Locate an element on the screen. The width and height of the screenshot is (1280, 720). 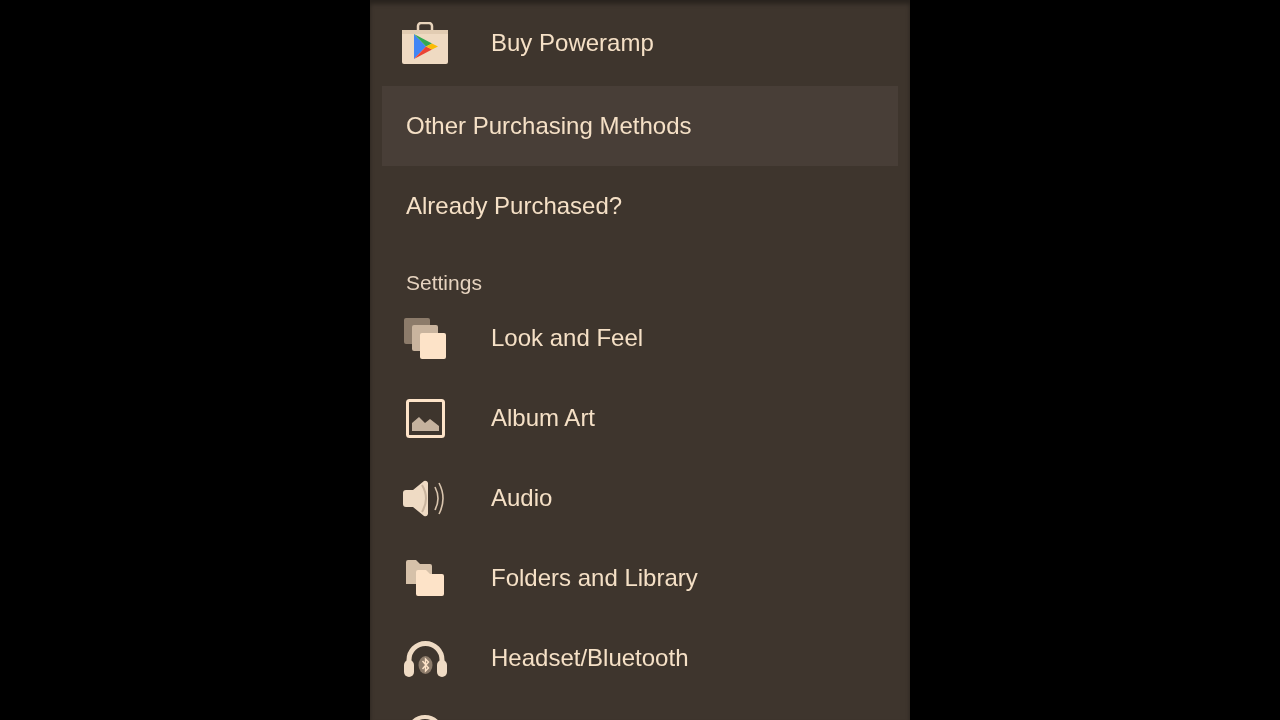
menu-item: Other Purchasing Methods is located at coordinates (640, 126).